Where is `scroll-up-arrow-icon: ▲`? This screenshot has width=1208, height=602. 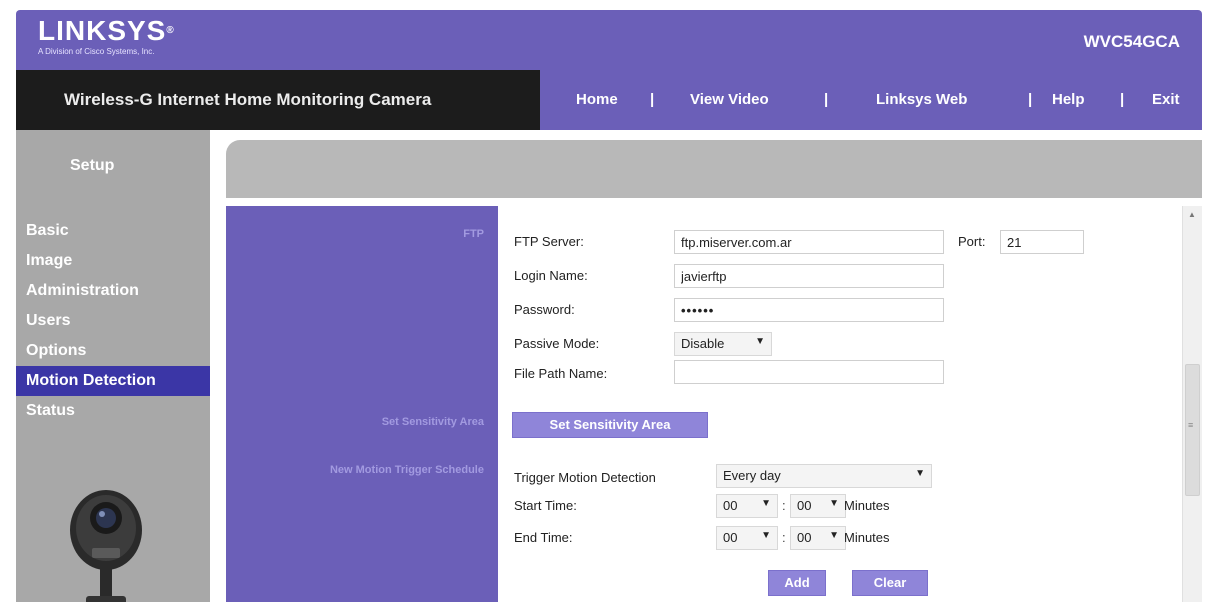
scroll-up-arrow-icon: ▲ is located at coordinates (1192, 214).